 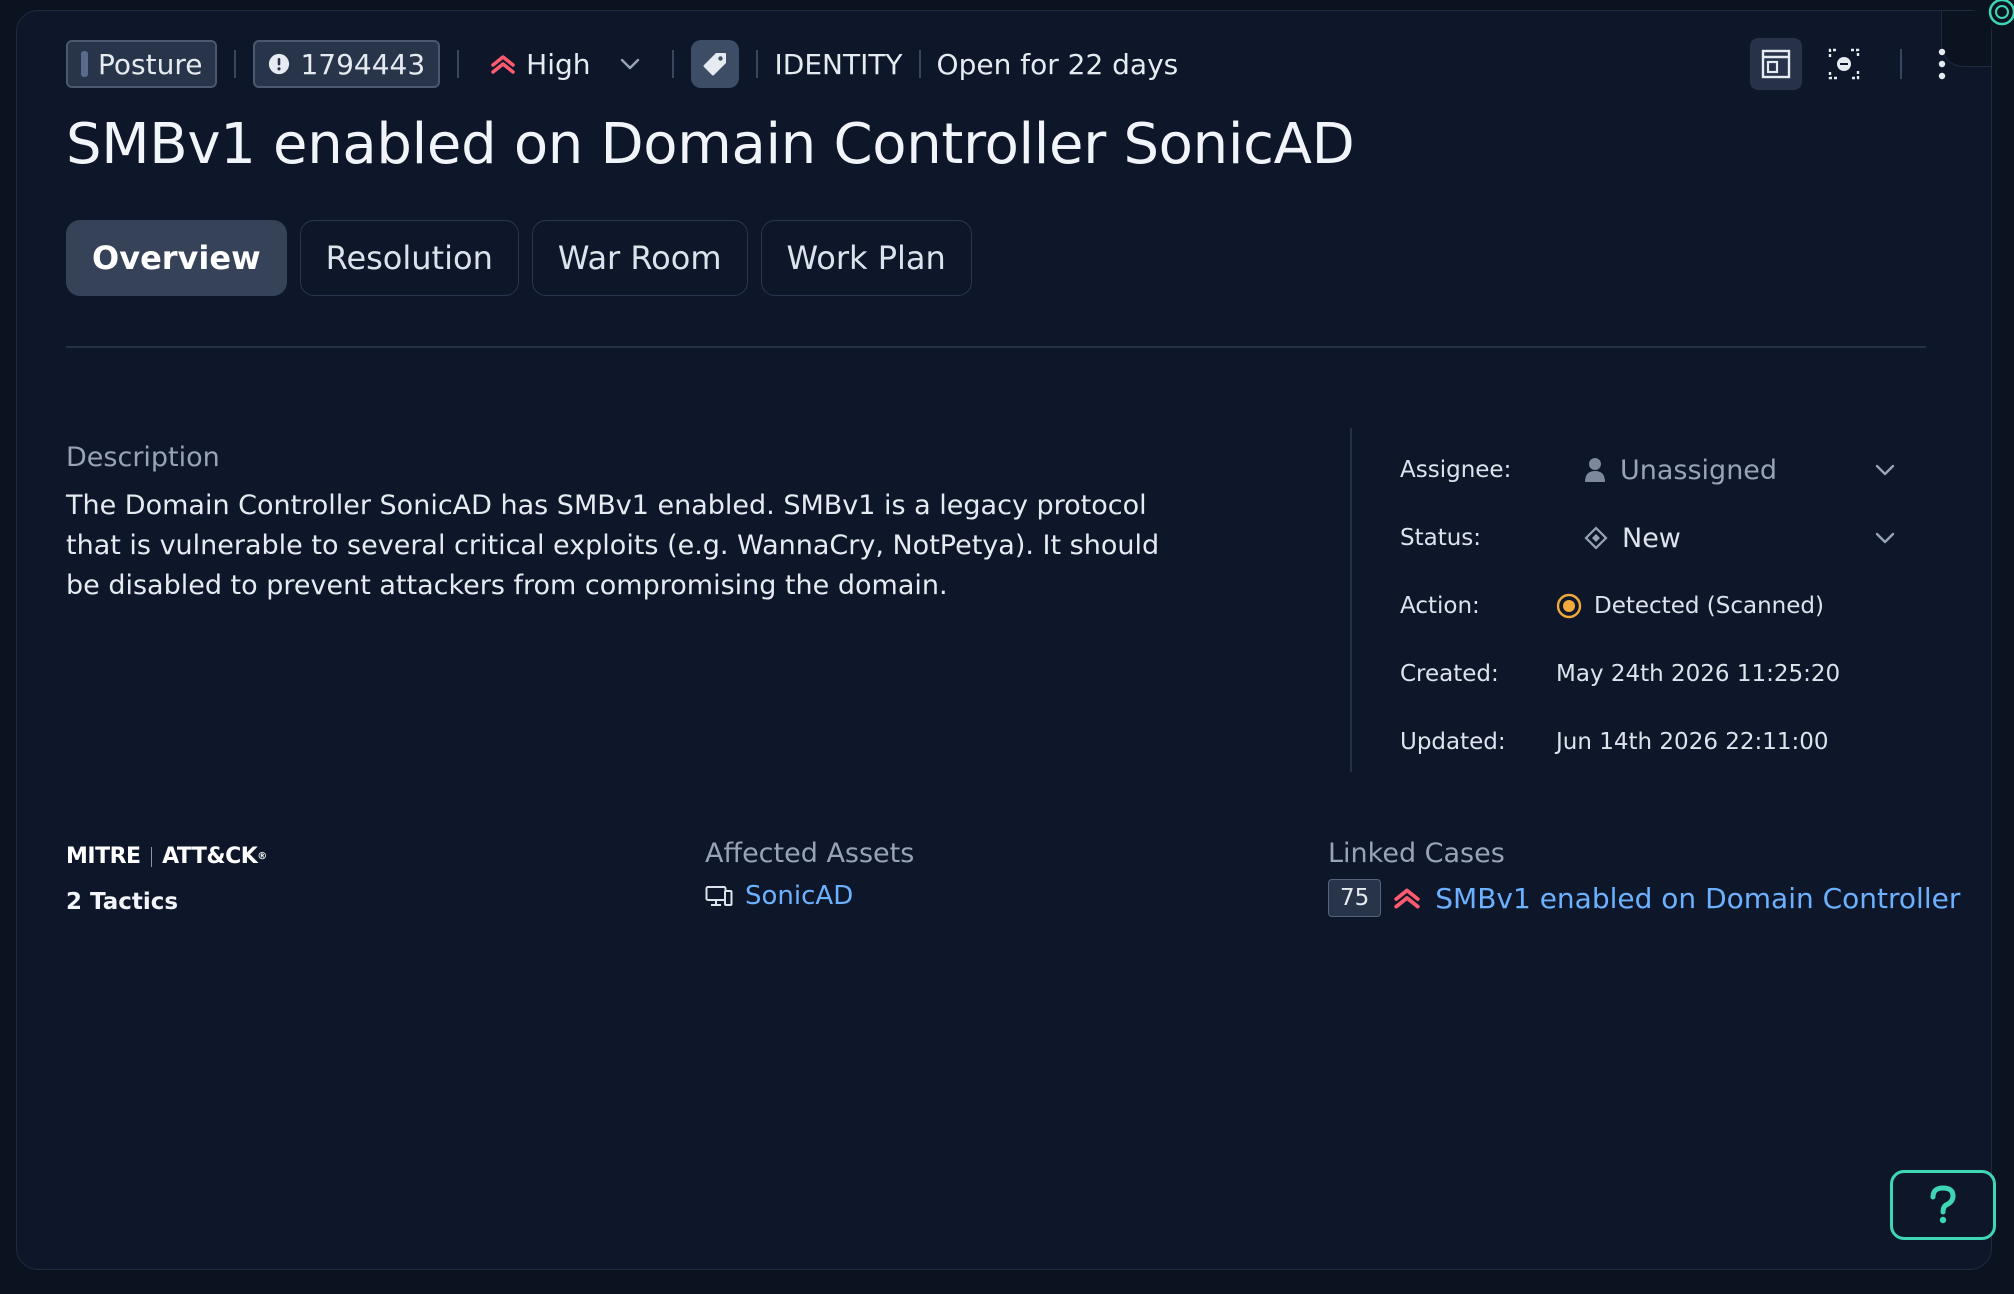 I want to click on linked-cases-label: Linked Cases, so click(x=1416, y=853).